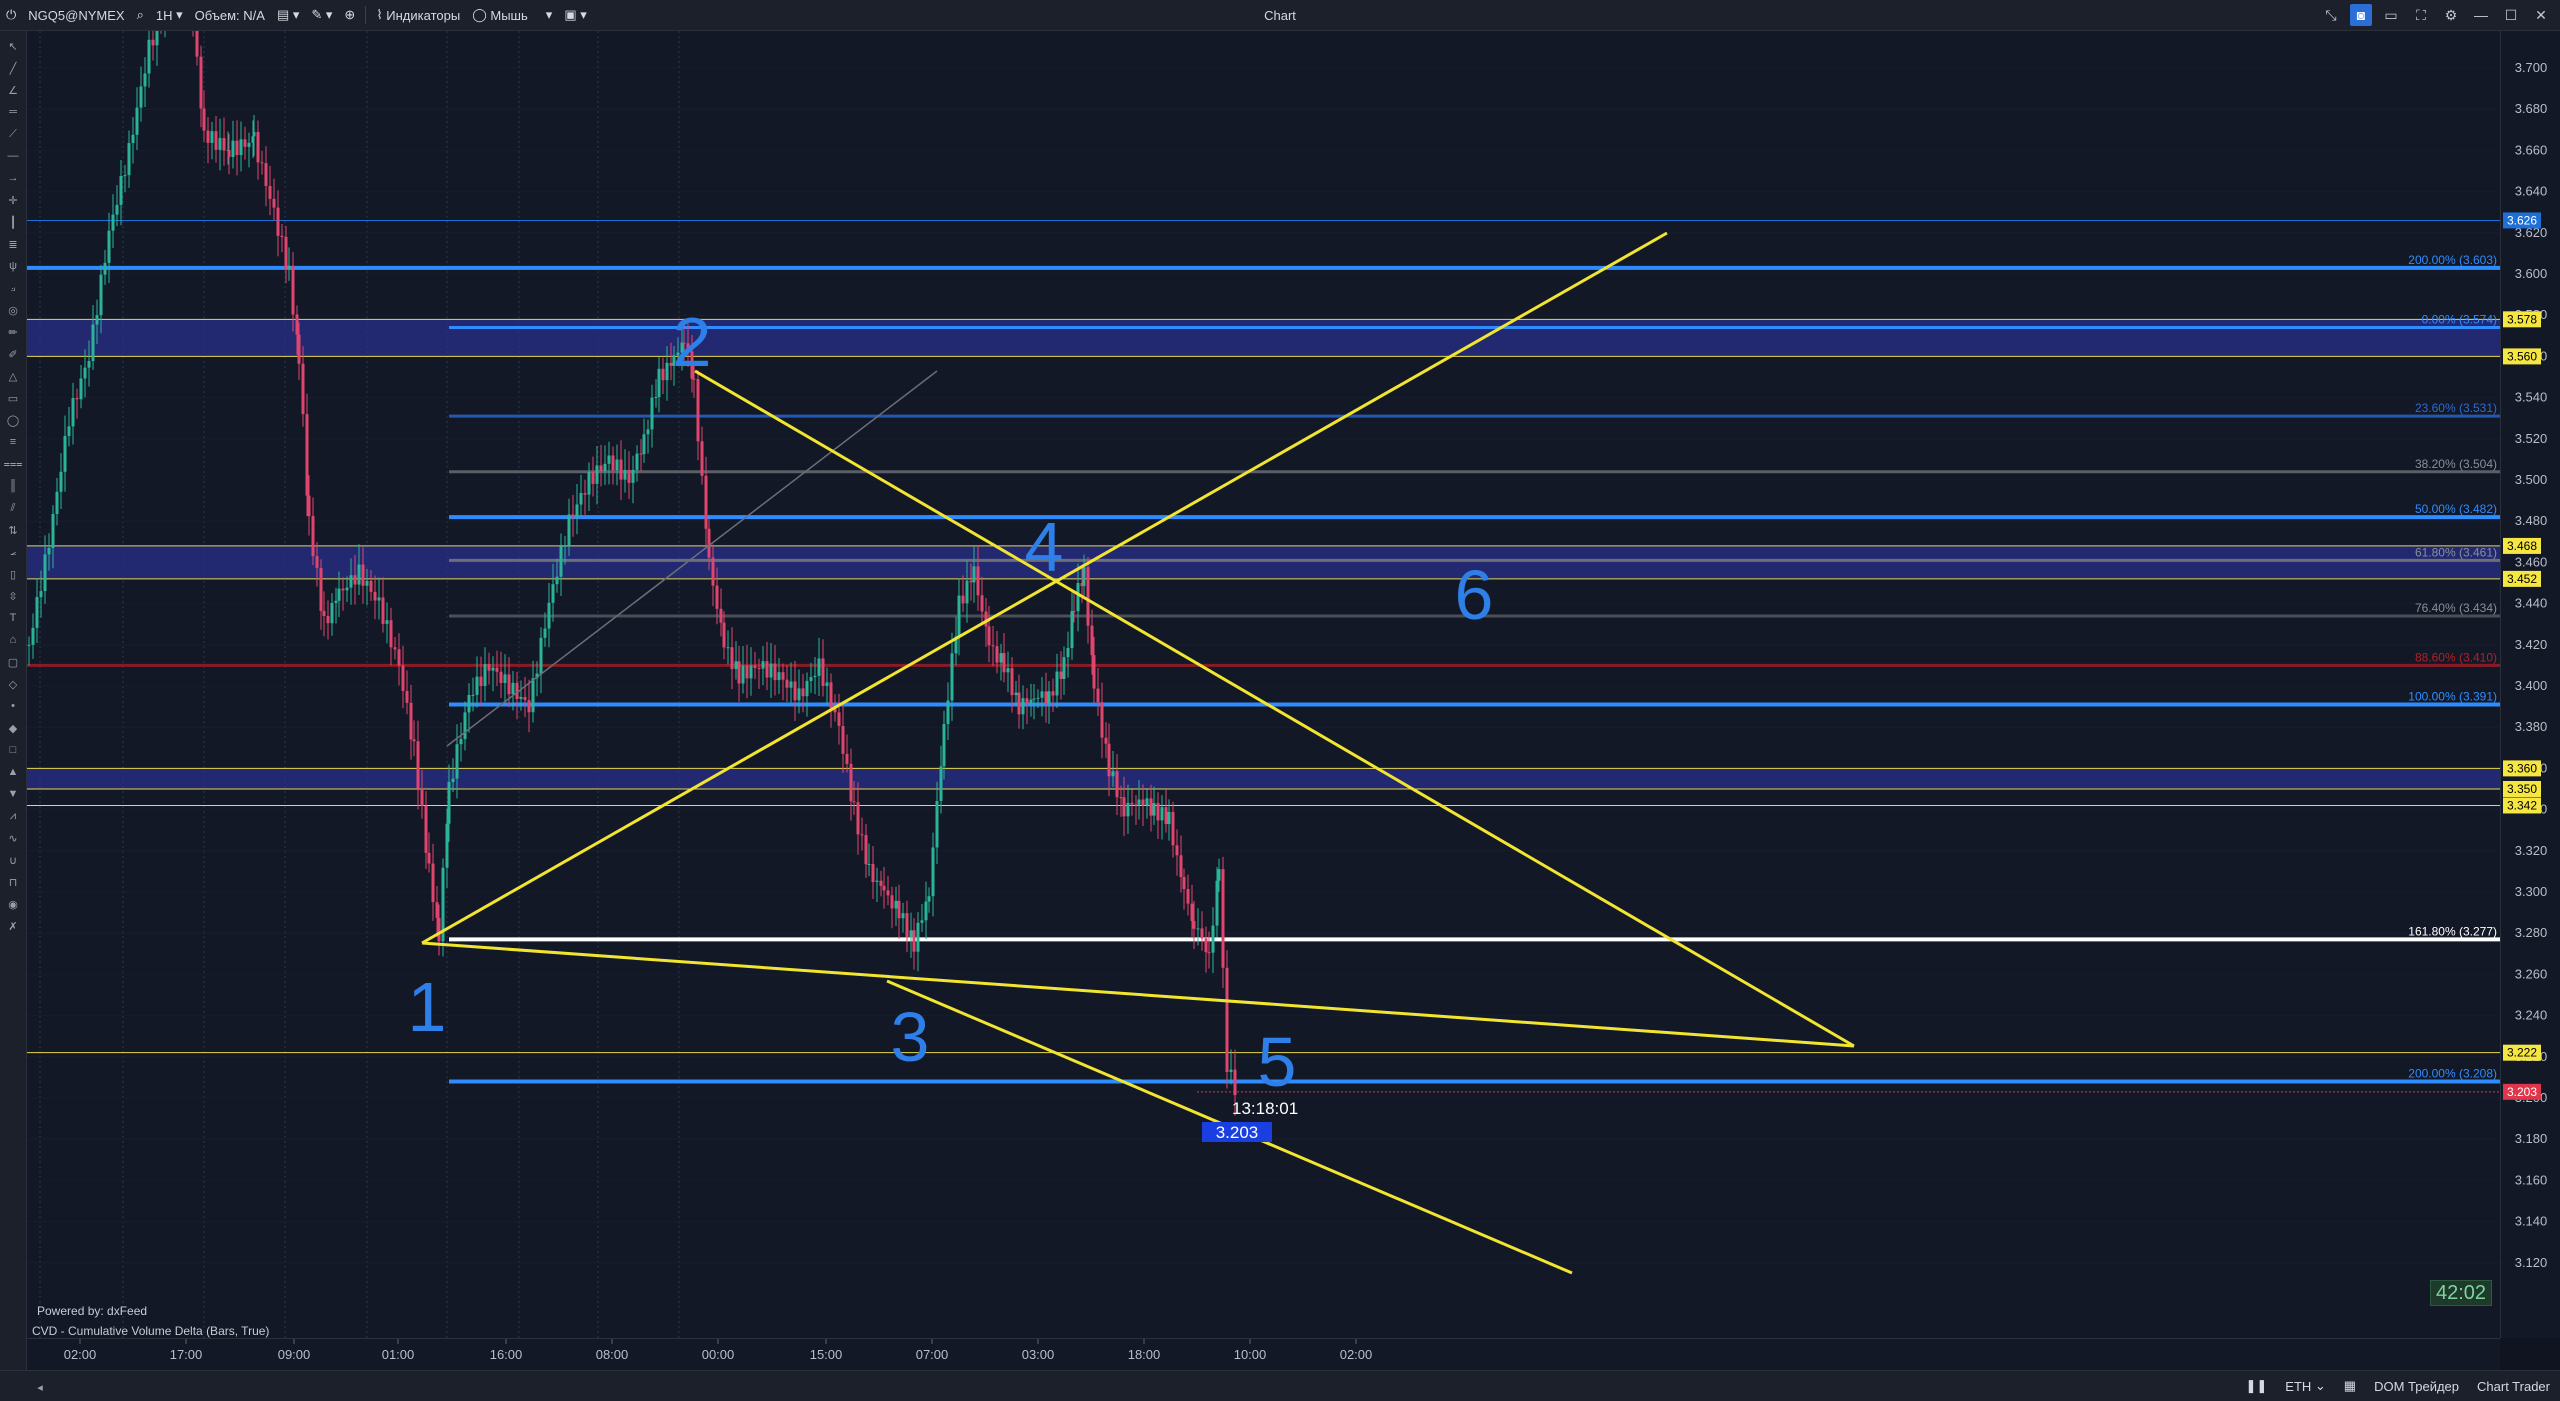  I want to click on timeframe-selector: 1H ▾, so click(169, 15).